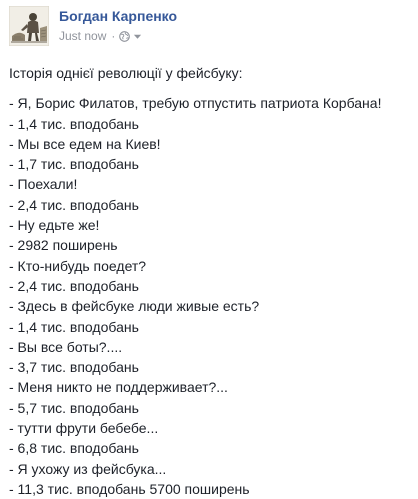 This screenshot has height=499, width=418. Describe the element at coordinates (74, 367) in the screenshot. I see `post-line: - 3,7 тис. вподобань` at that location.